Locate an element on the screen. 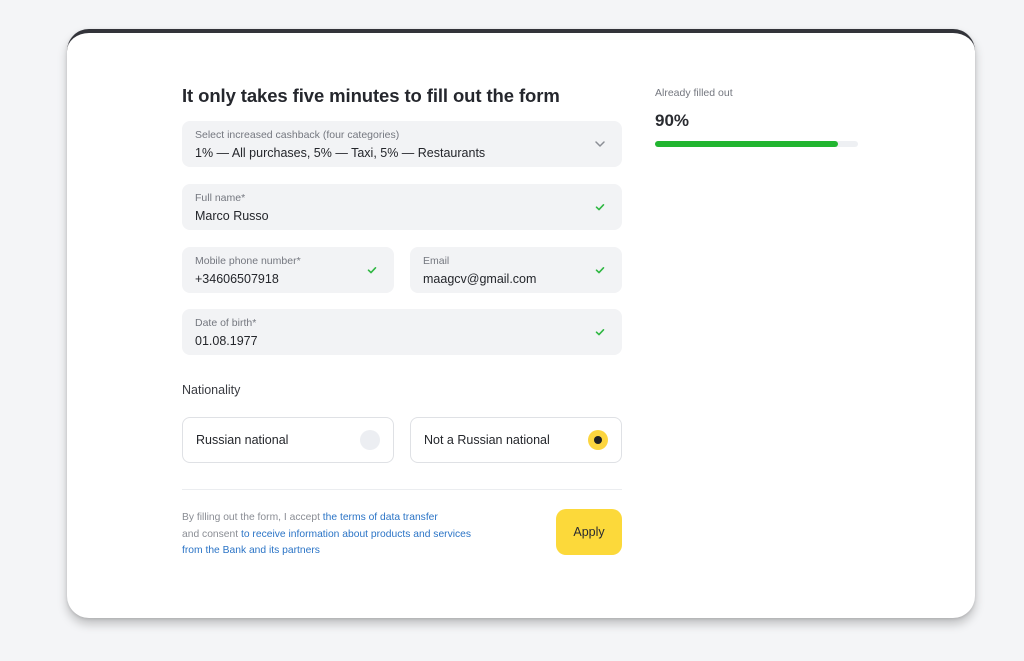 Image resolution: width=1024 pixels, height=661 pixels. progress-label: Already filled out is located at coordinates (694, 93).